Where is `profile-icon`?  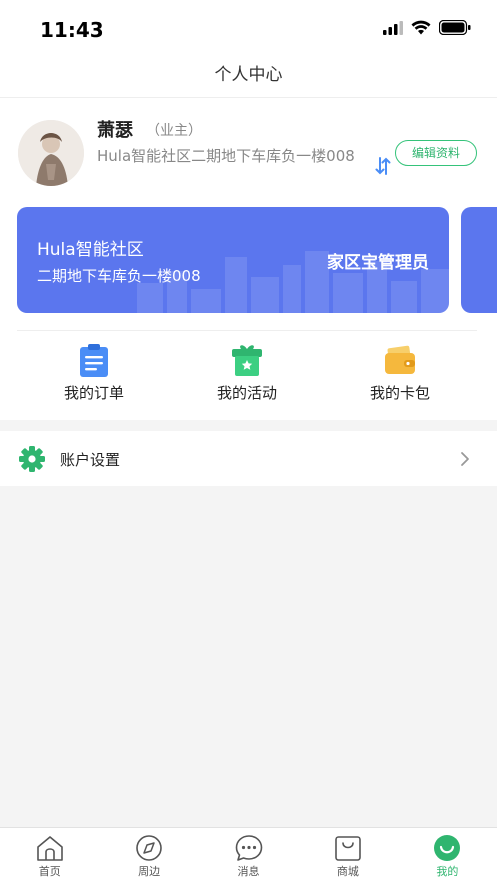
profile-icon is located at coordinates (447, 848).